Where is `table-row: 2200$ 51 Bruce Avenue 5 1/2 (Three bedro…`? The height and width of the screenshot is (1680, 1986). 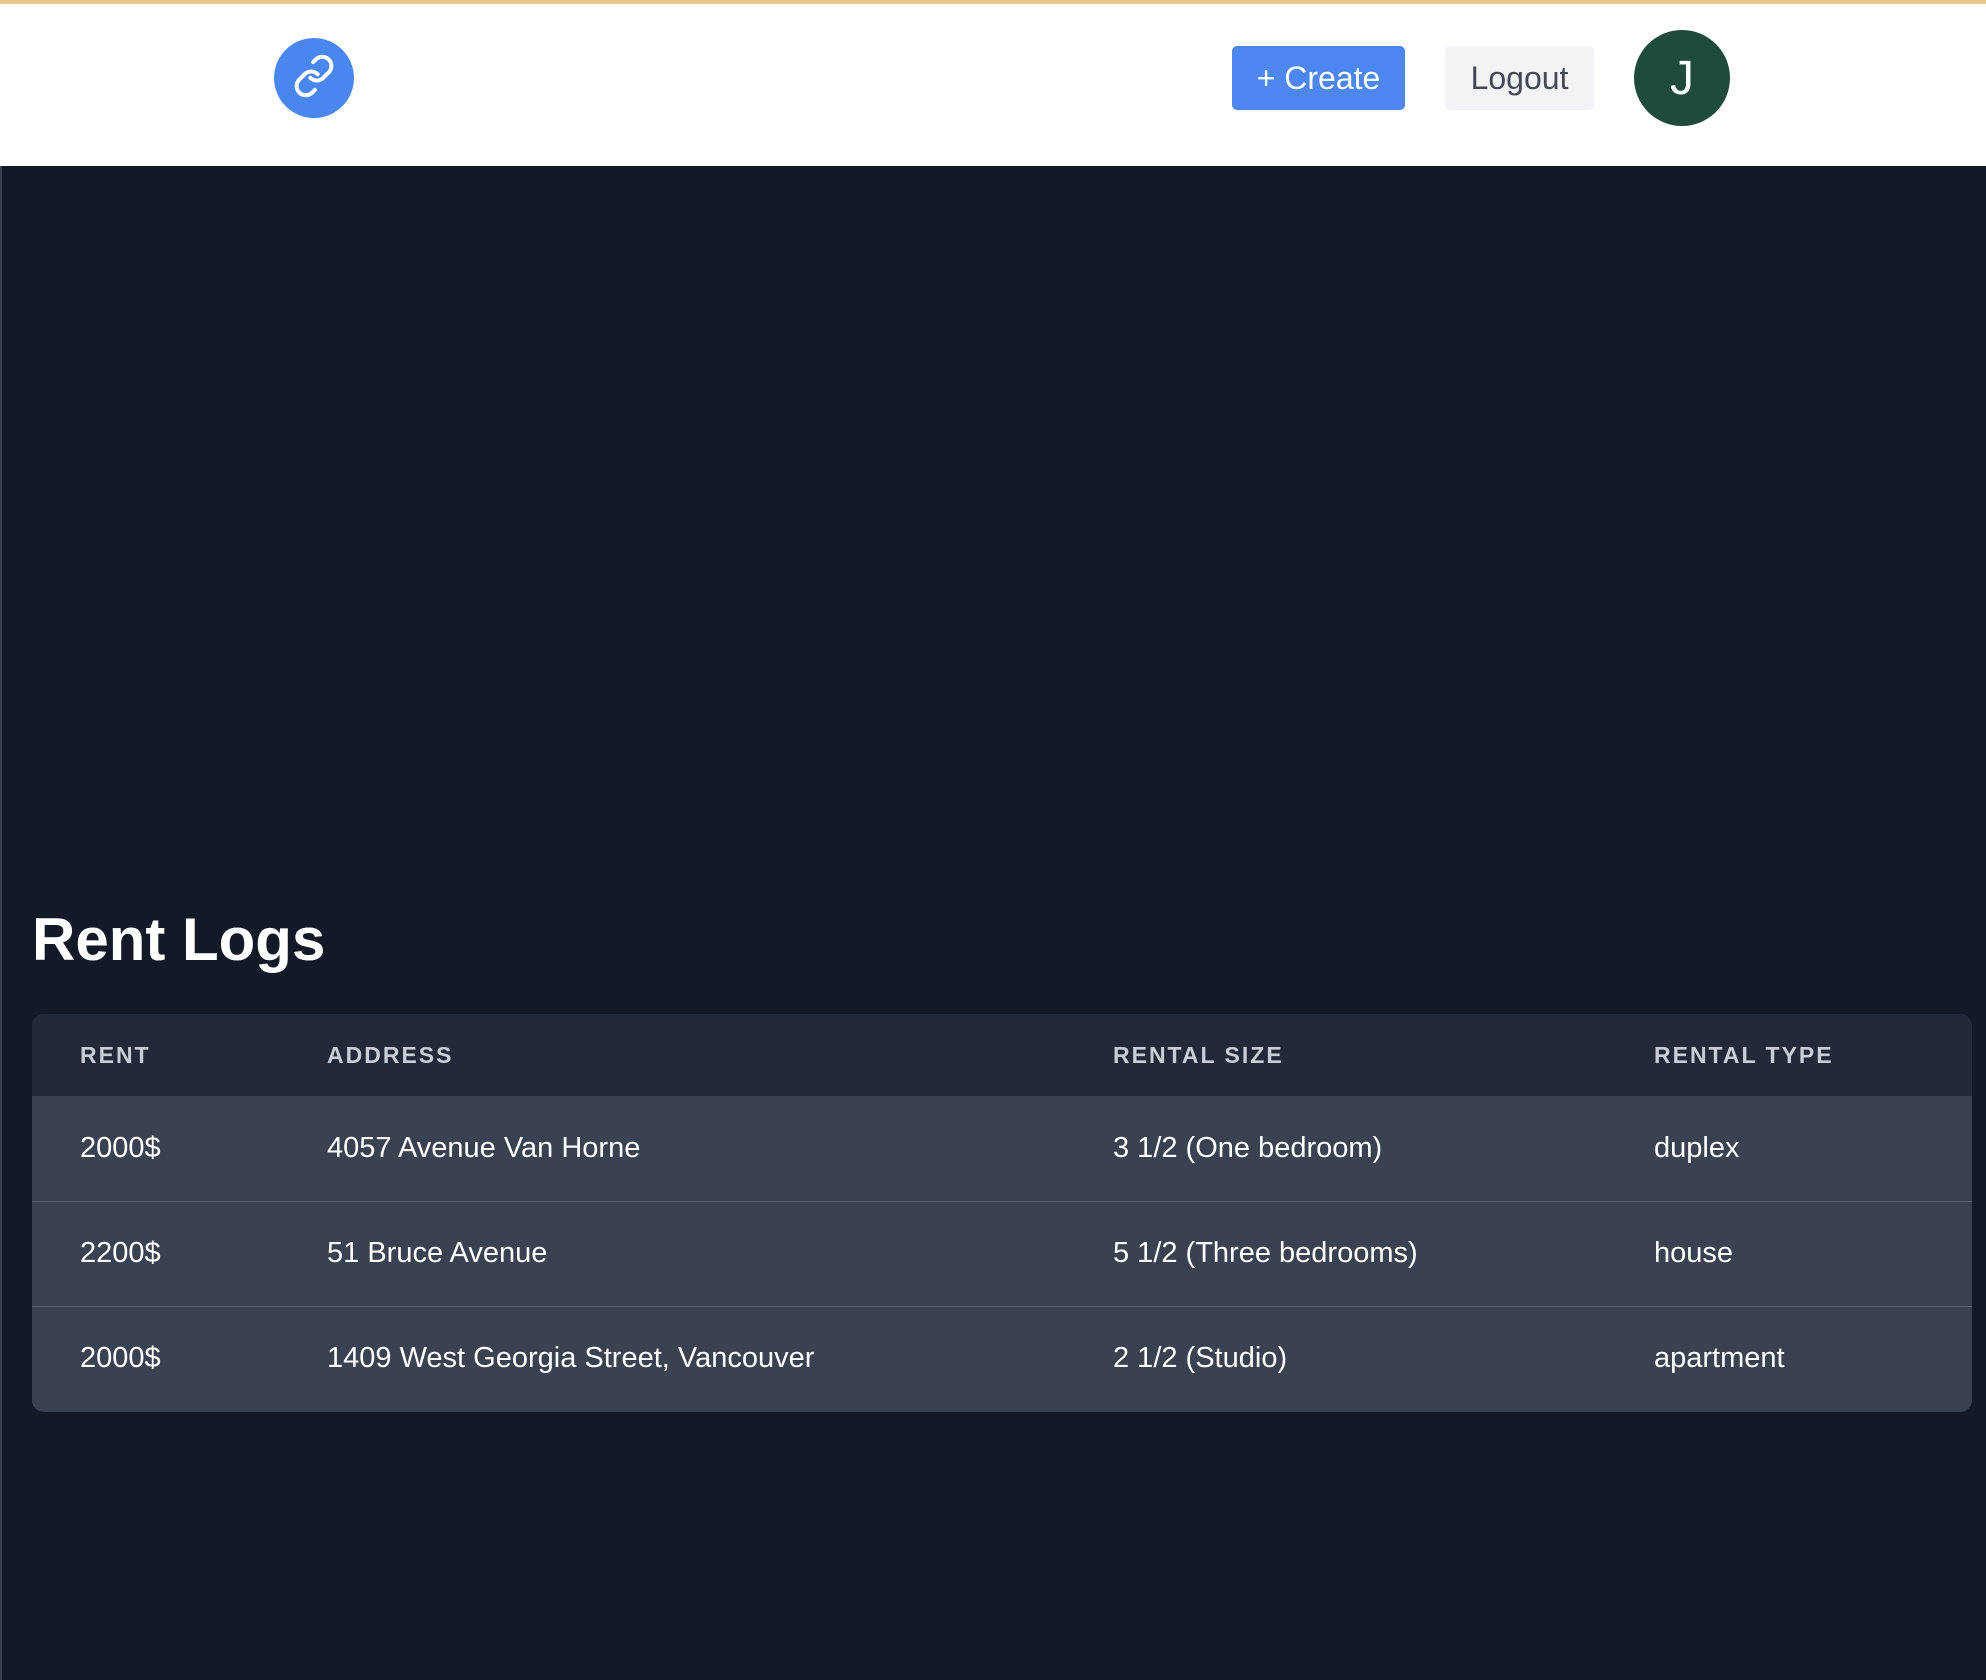 table-row: 2200$ 51 Bruce Avenue 5 1/2 (Three bedro… is located at coordinates (1002, 1253).